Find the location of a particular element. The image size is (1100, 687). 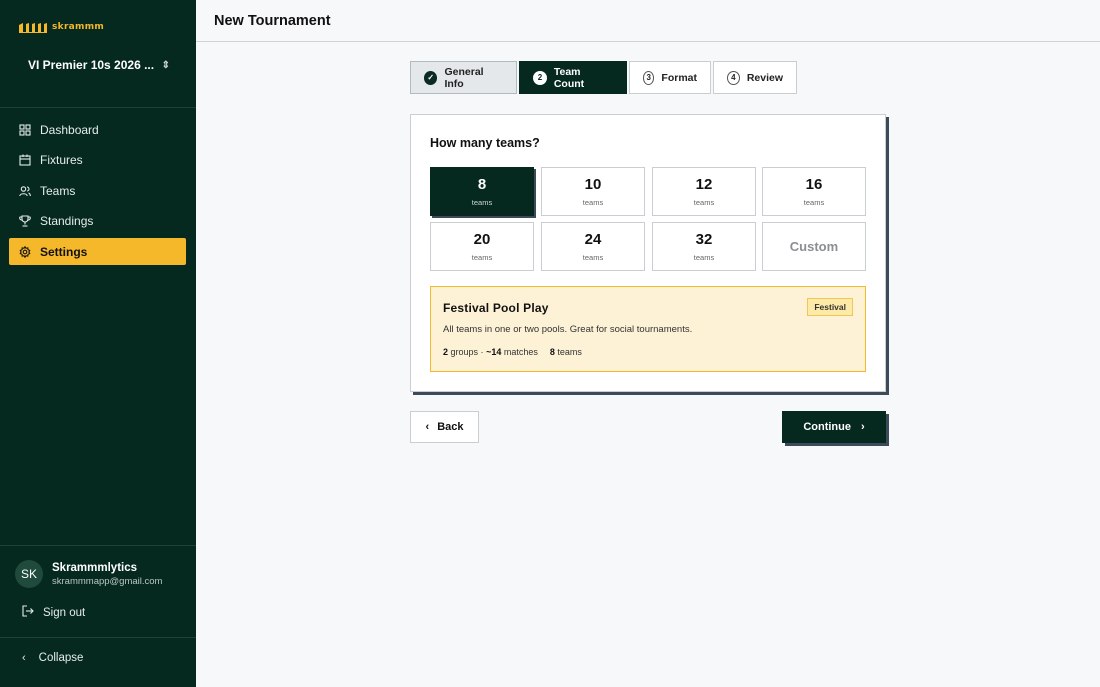

groups-count: 2 is located at coordinates (446, 352).